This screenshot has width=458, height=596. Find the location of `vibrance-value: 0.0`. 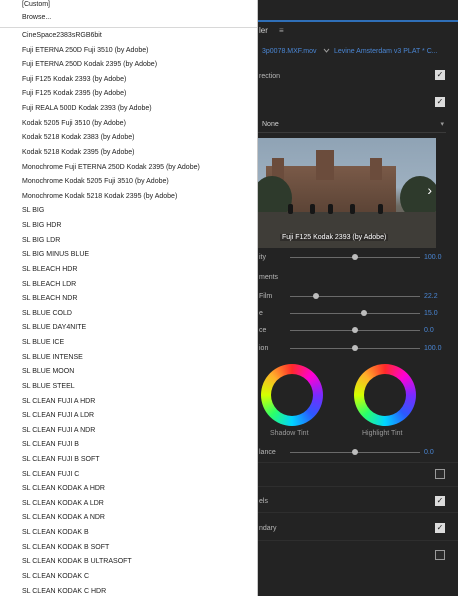

vibrance-value: 0.0 is located at coordinates (429, 330).